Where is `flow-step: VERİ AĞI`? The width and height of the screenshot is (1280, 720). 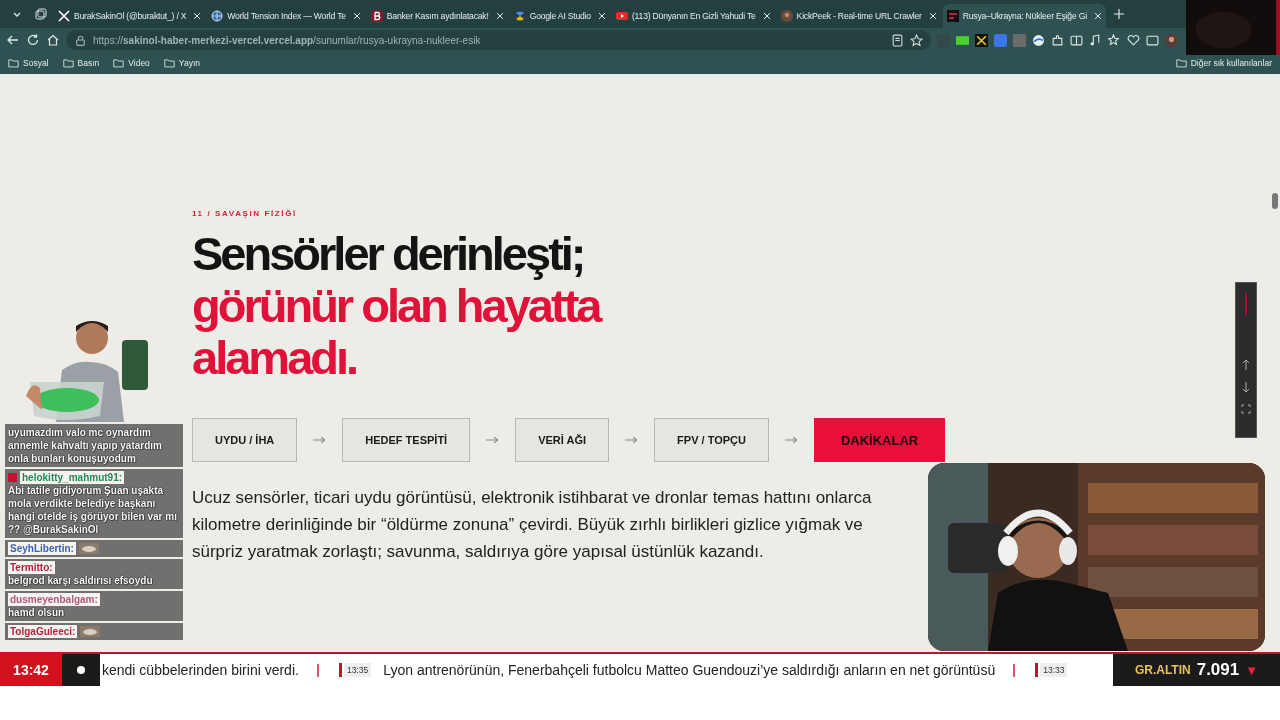
flow-step: VERİ AĞI is located at coordinates (562, 440).